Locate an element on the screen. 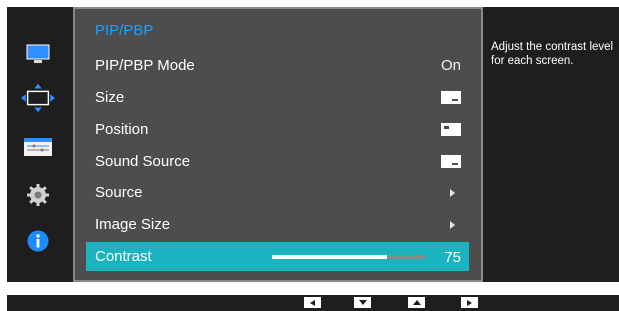 This screenshot has width=619, height=311. navigation-bar is located at coordinates (313, 303).